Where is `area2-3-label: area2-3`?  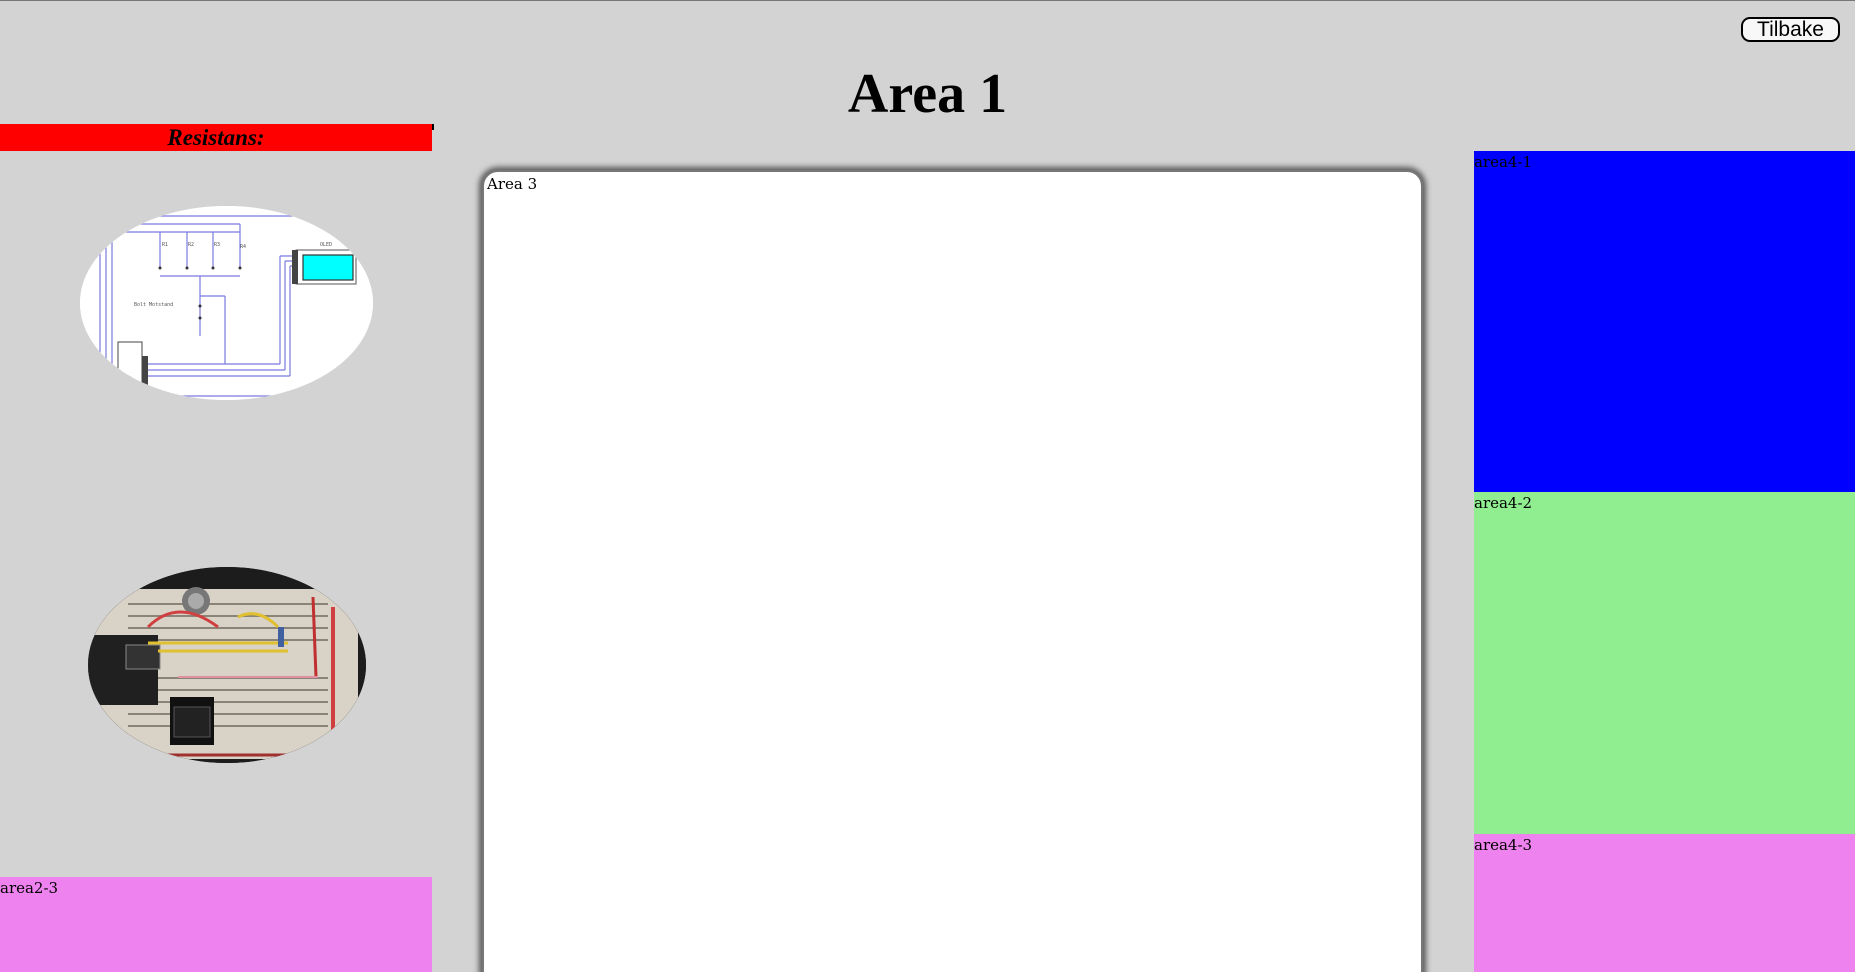
area2-3-label: area2-3 is located at coordinates (29, 888).